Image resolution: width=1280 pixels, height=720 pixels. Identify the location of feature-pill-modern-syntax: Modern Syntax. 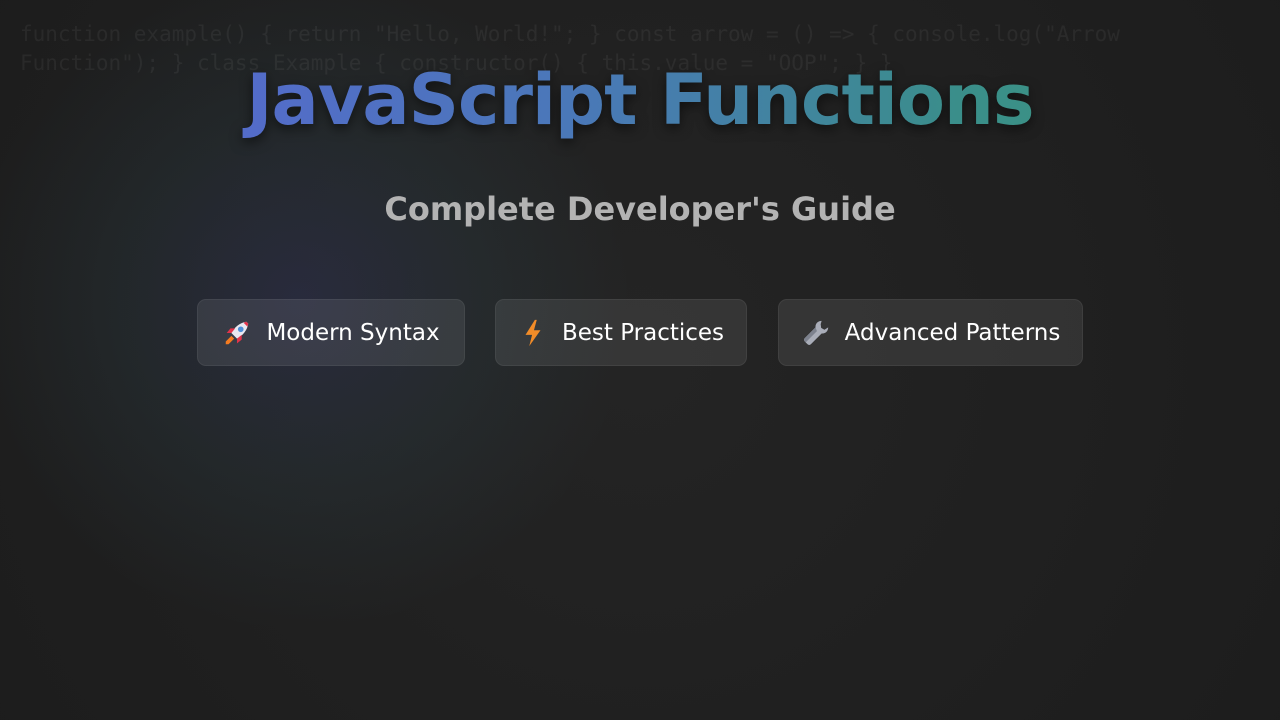
(331, 332).